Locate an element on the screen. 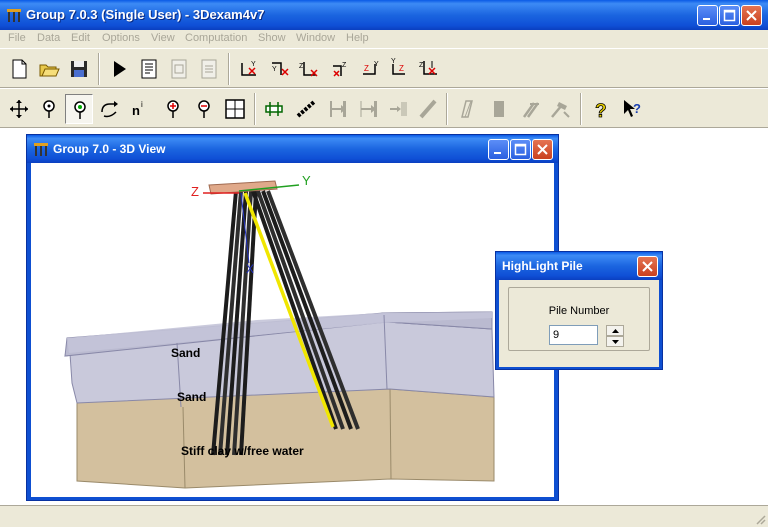 The width and height of the screenshot is (768, 527). minimize-button is located at coordinates (707, 15).